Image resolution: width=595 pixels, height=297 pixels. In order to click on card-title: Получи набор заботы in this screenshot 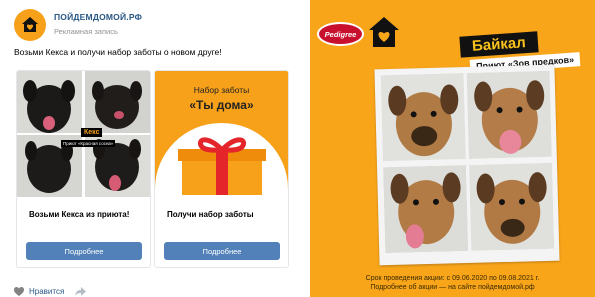, I will do `click(210, 214)`.